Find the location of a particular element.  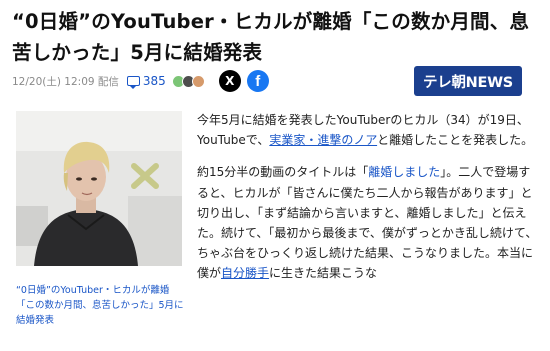

share-facebook-button: f is located at coordinates (257, 81).